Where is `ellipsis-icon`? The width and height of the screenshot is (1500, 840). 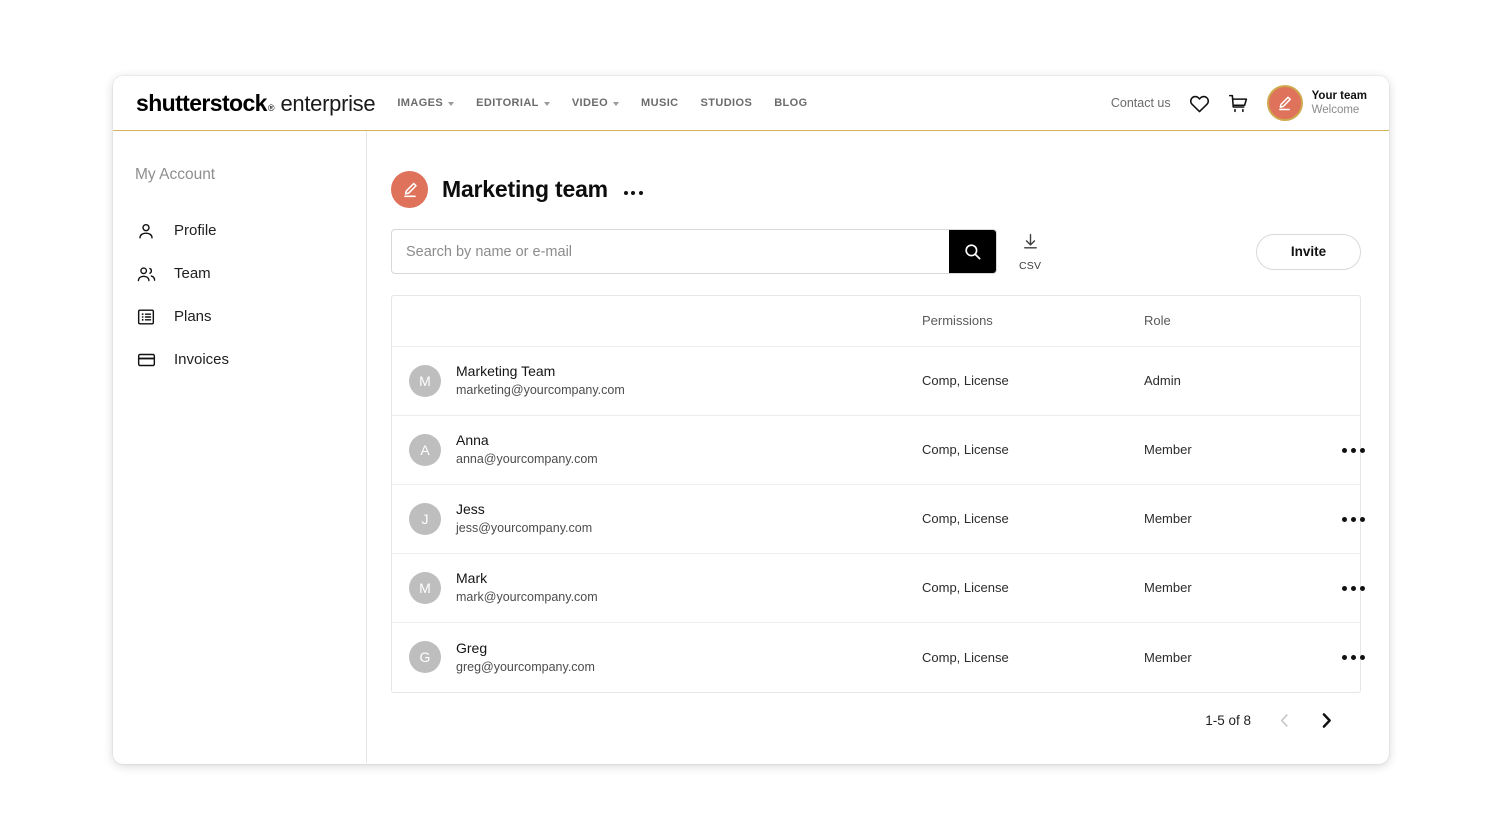 ellipsis-icon is located at coordinates (633, 192).